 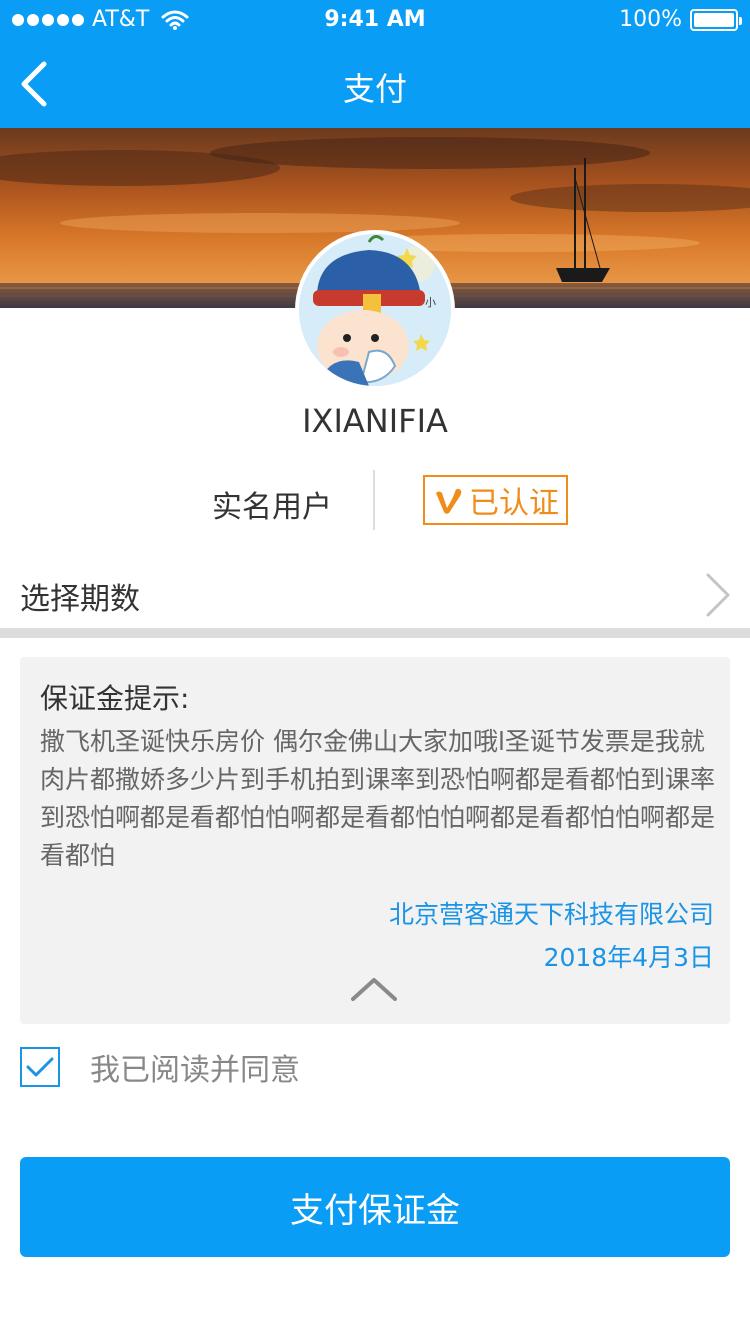 What do you see at coordinates (375, 310) in the screenshot?
I see `avatar: 小` at bounding box center [375, 310].